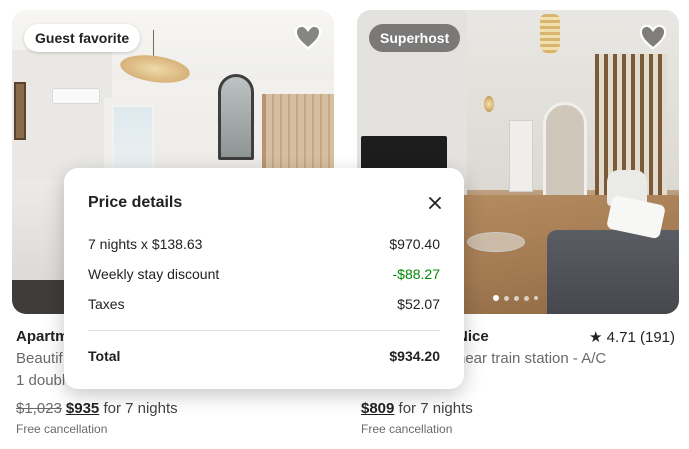 The width and height of the screenshot is (689, 449). What do you see at coordinates (42, 336) in the screenshot?
I see `listing-title: Apartm` at bounding box center [42, 336].